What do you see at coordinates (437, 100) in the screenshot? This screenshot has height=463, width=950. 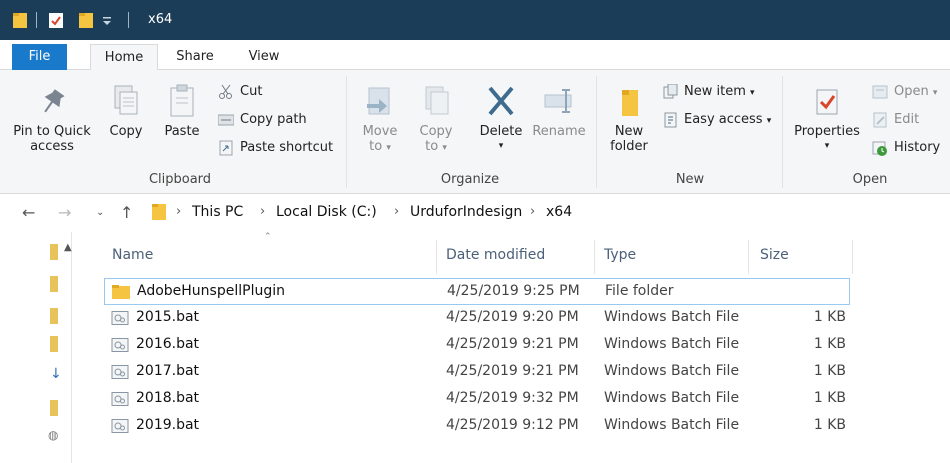 I see `copy-to-icon` at bounding box center [437, 100].